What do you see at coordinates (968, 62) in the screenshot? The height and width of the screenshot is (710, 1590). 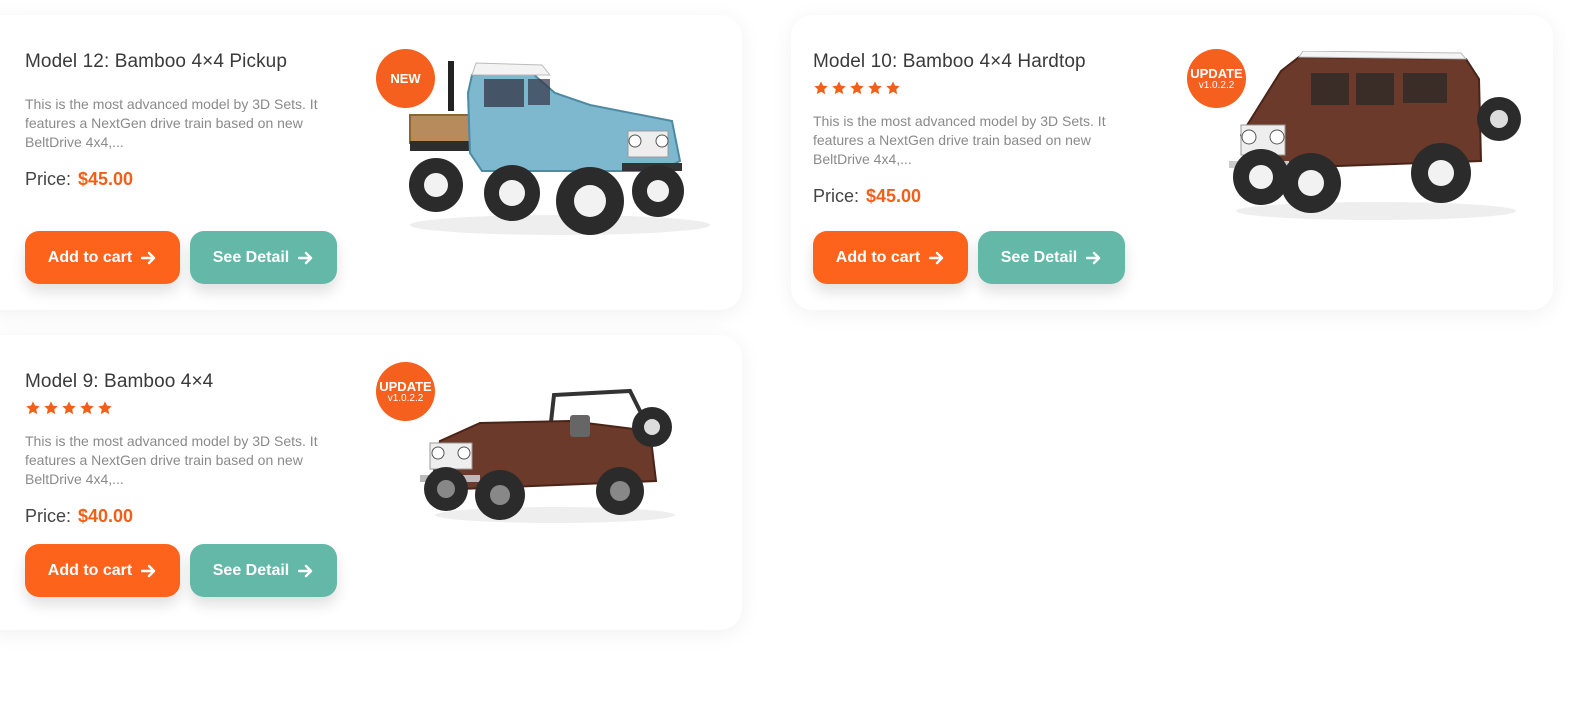 I see `product-title: Model 10: Bamboo 4×4 Hardtop` at bounding box center [968, 62].